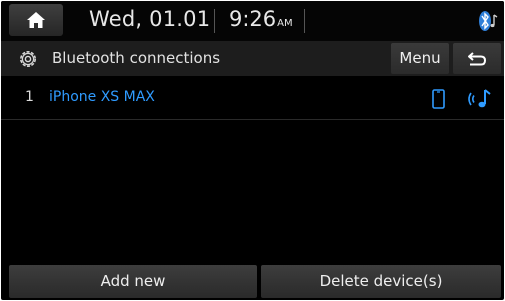  What do you see at coordinates (102, 97) in the screenshot?
I see `device-name: iPhone XS MAX` at bounding box center [102, 97].